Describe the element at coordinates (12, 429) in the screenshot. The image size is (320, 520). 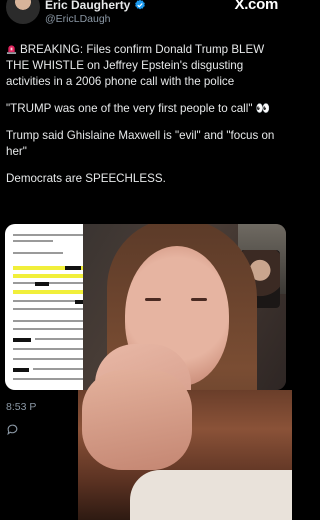
I see `reply-icon` at that location.